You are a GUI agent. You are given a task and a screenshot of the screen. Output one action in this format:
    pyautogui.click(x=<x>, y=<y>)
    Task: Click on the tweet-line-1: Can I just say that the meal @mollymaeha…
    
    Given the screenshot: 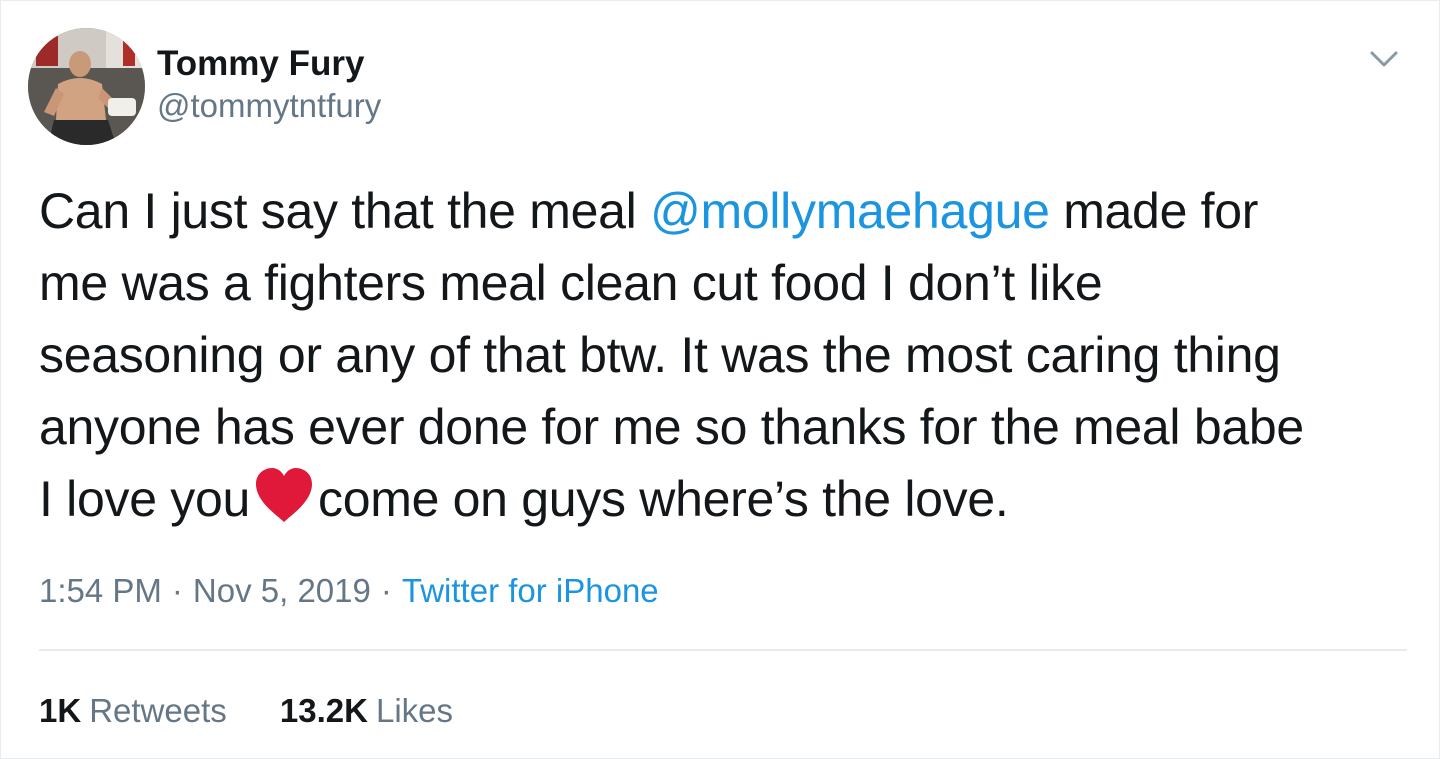 What is the action you would take?
    pyautogui.click(x=724, y=211)
    